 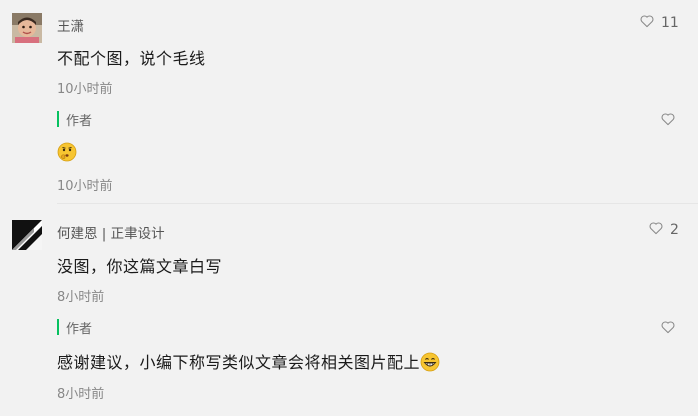 I want to click on user-name: 王潇, so click(x=70, y=25).